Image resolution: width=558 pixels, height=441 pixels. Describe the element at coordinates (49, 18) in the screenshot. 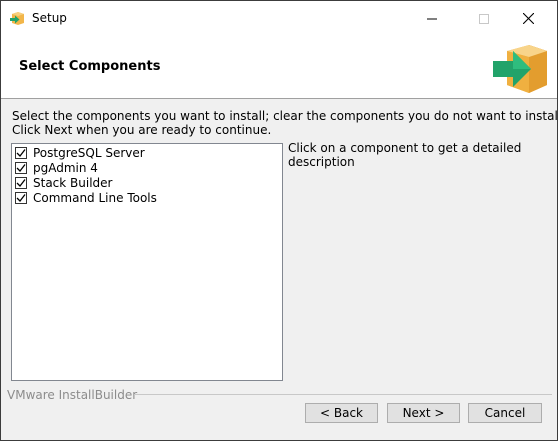

I see `window-title: Setup` at that location.